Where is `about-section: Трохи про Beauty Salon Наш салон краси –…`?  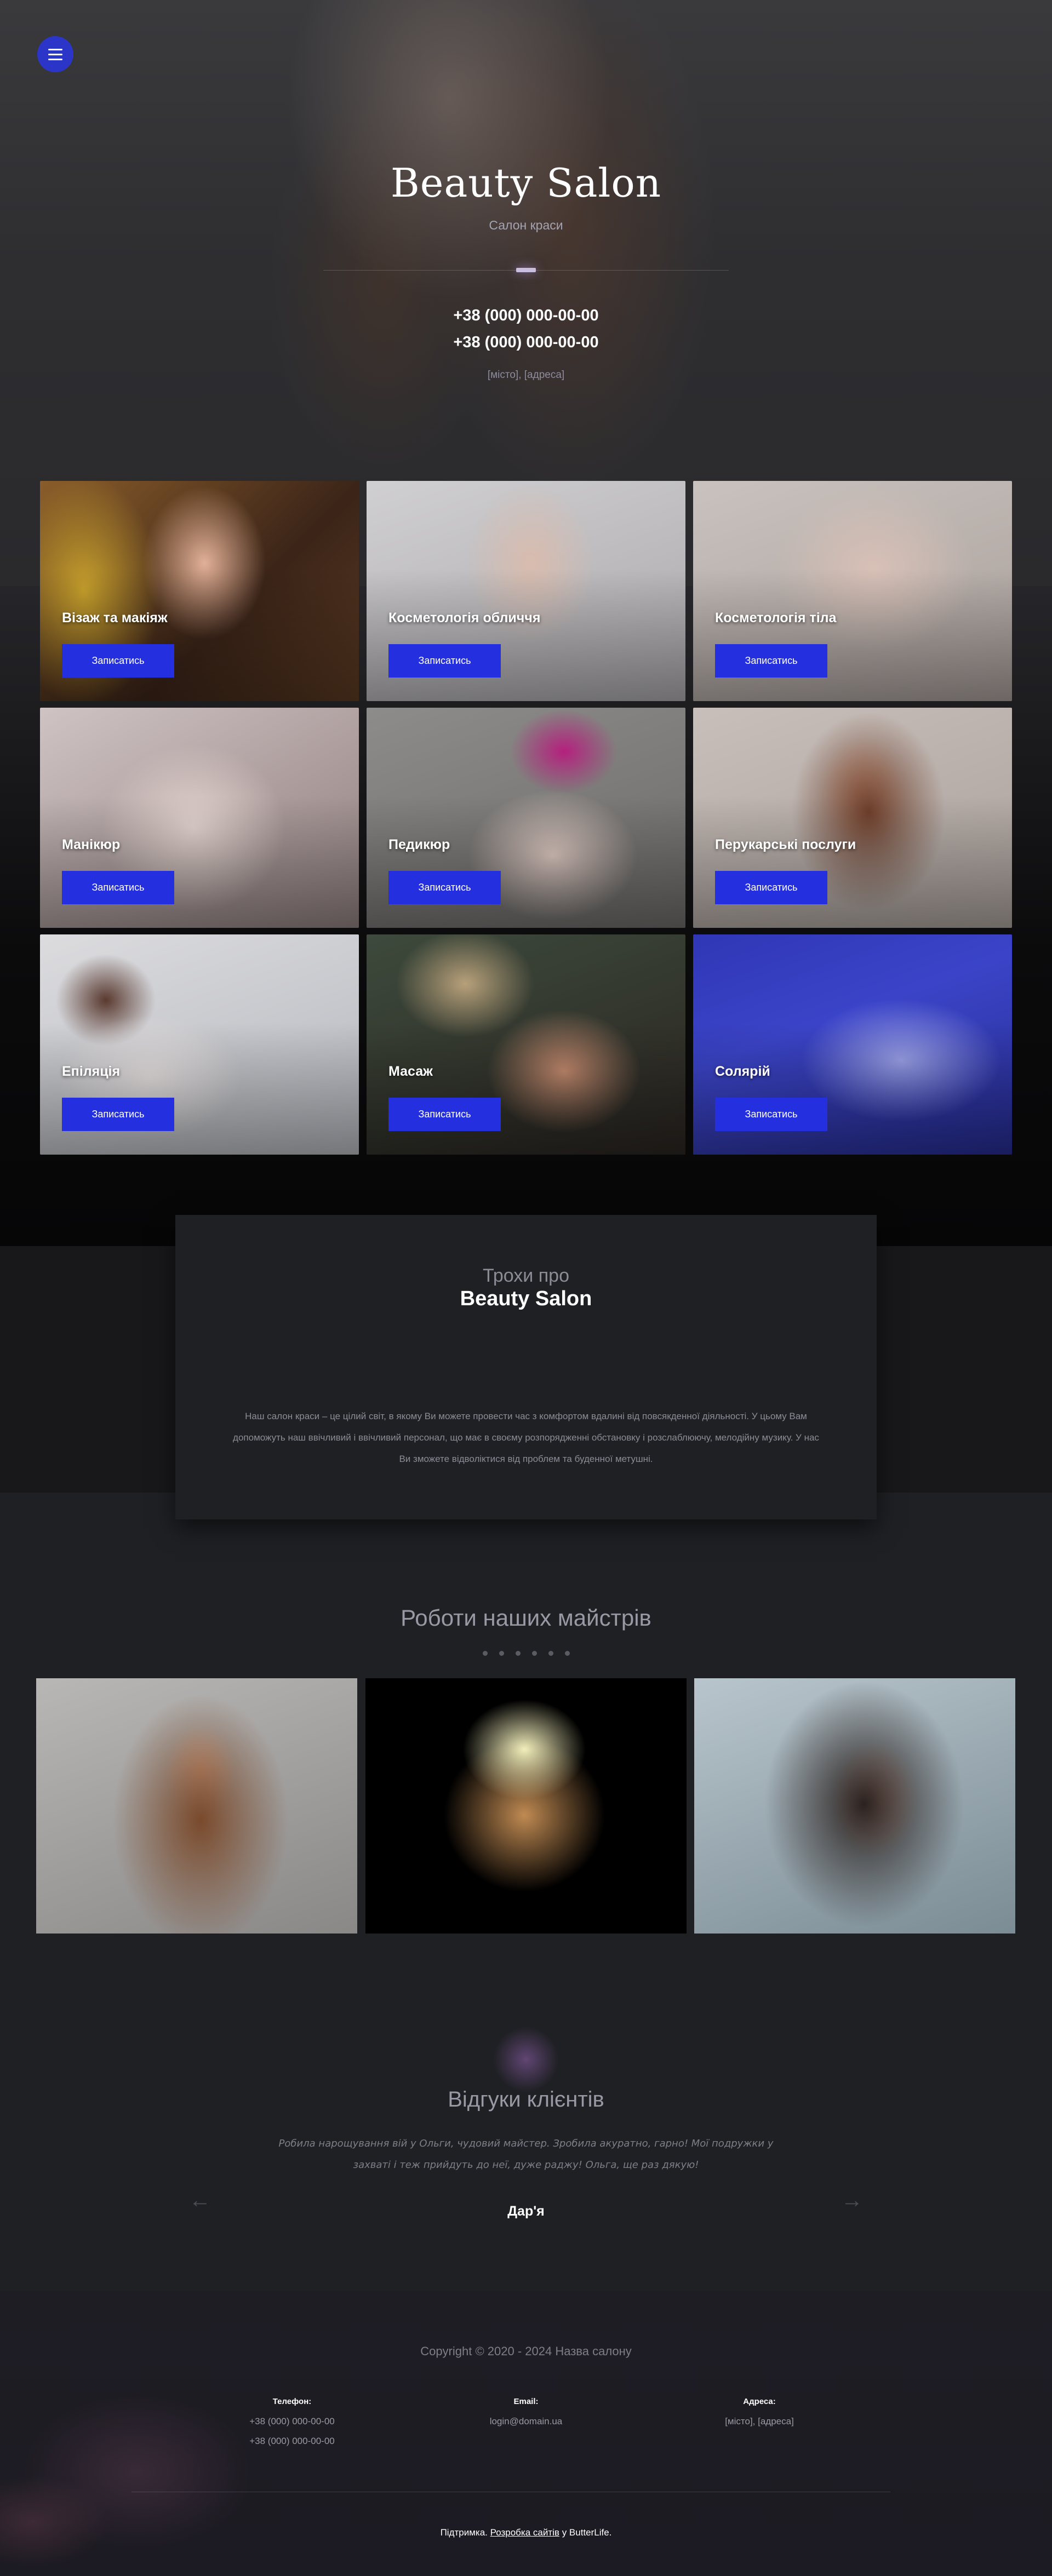
about-section: Трохи про Beauty Salon Наш салон краси –… is located at coordinates (526, 1367).